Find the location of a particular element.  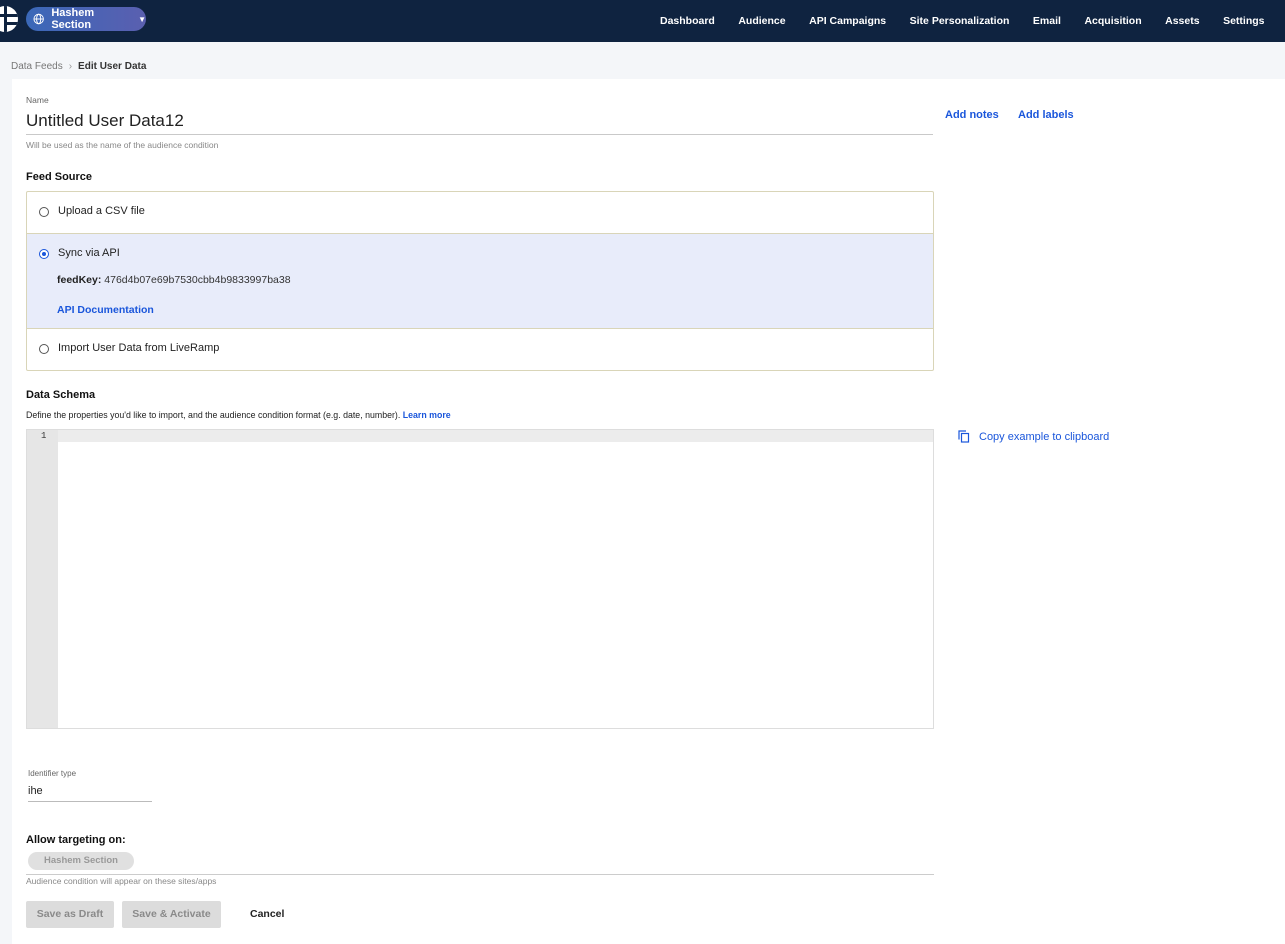

nav-settings: Settings is located at coordinates (1243, 21).